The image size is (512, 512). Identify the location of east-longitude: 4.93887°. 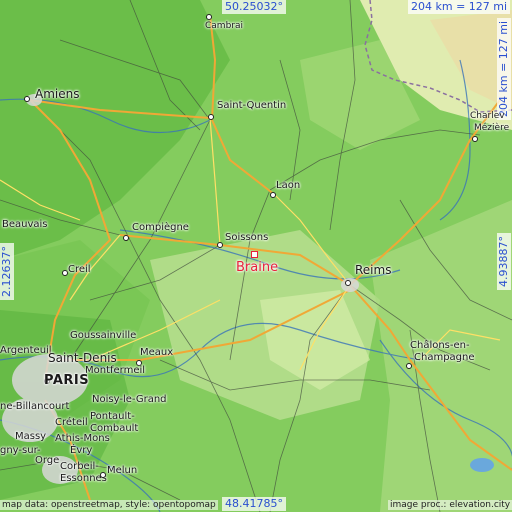
(504, 261).